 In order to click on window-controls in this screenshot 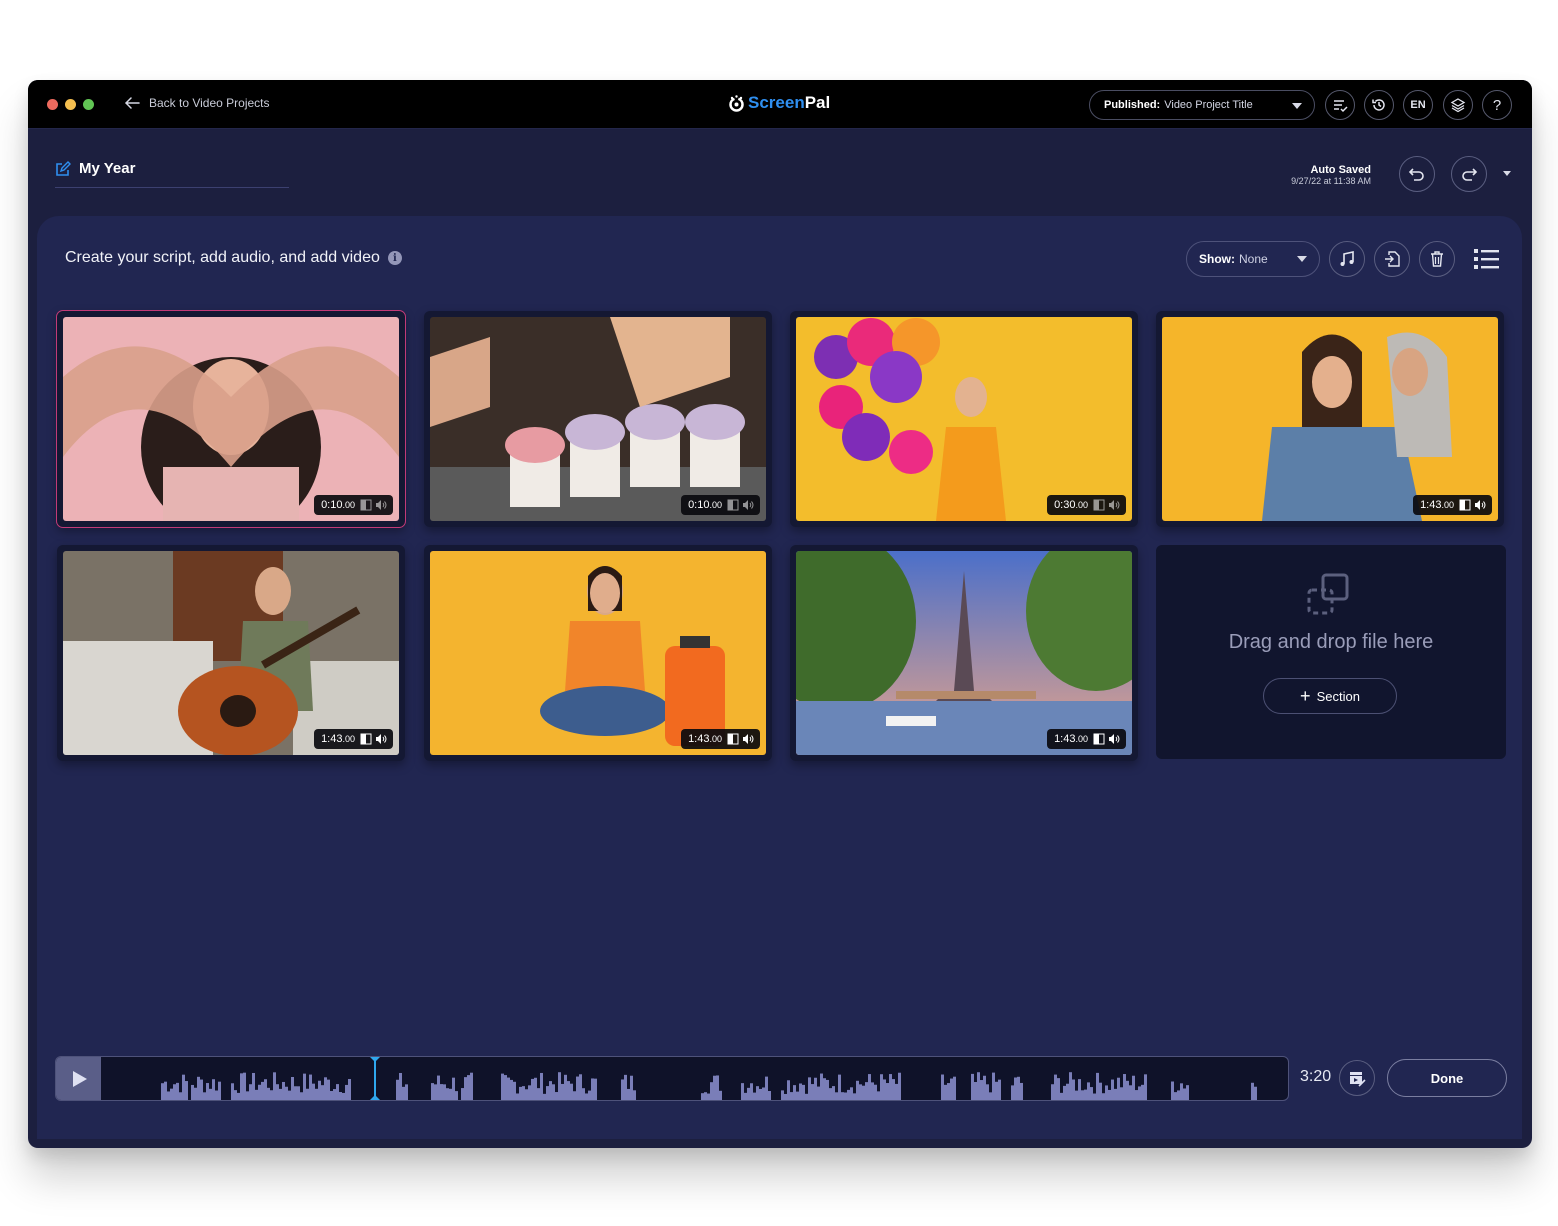, I will do `click(70, 104)`.